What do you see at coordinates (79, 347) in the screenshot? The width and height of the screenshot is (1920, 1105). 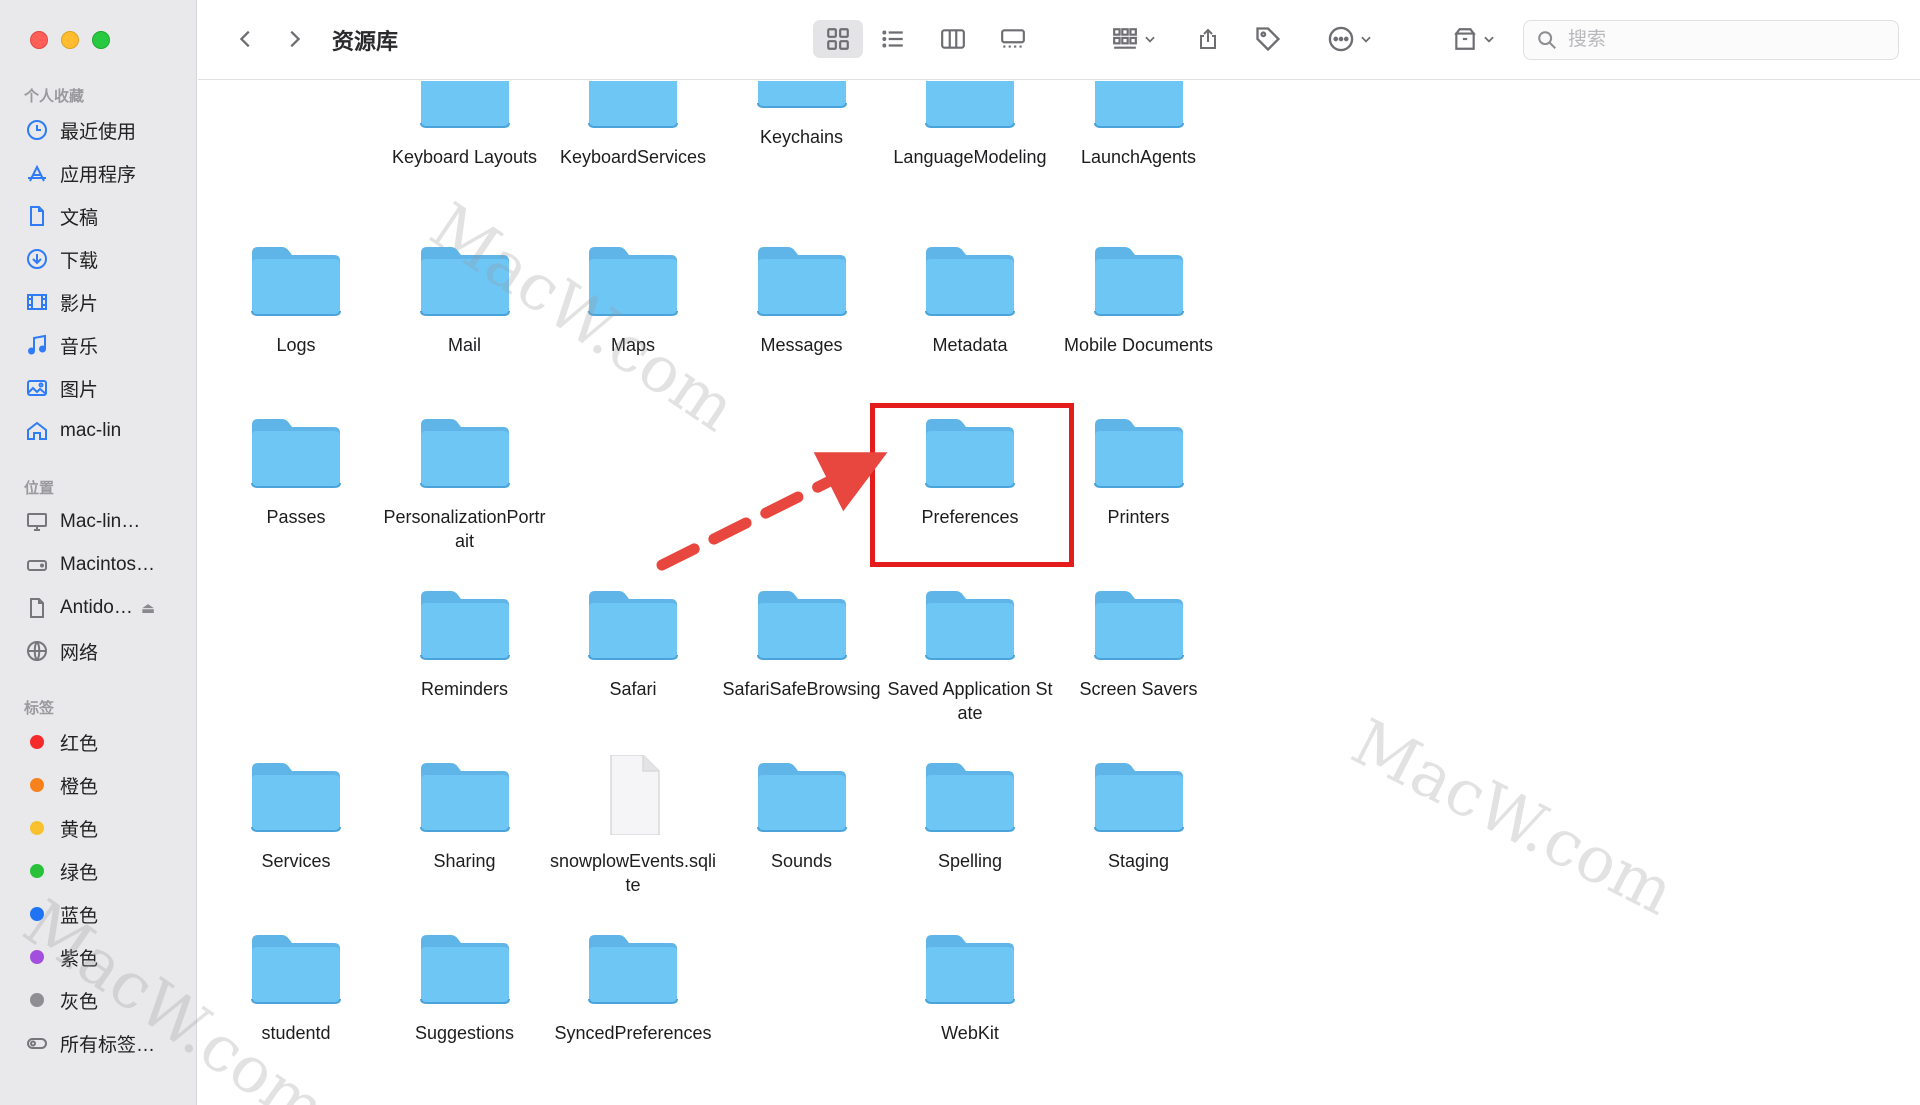 I see `sidebar-item-label: 音乐` at bounding box center [79, 347].